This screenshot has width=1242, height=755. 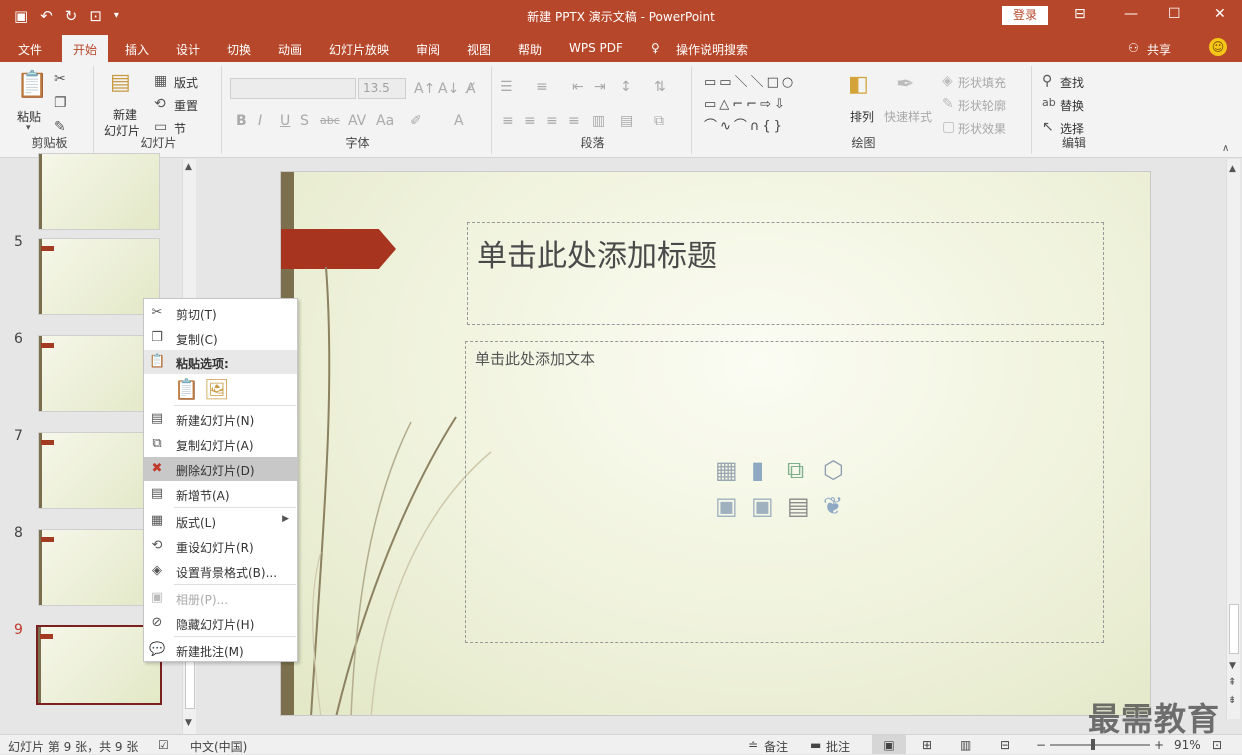 I want to click on layout-button: 版式, so click(x=186, y=82).